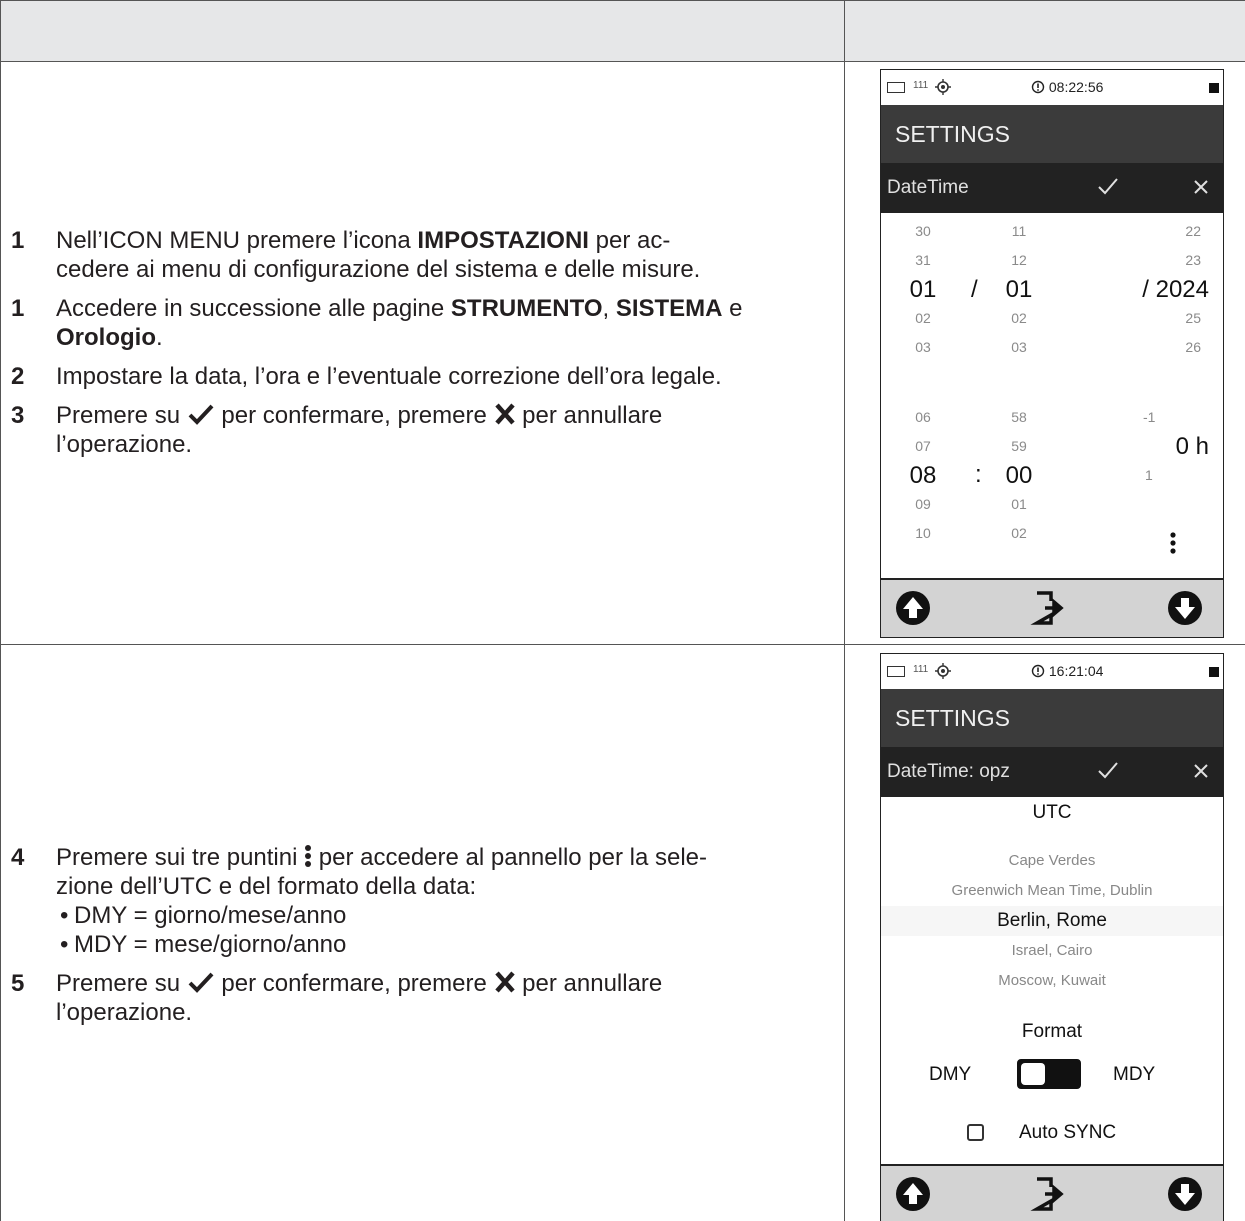  I want to click on picker-value: 12, so click(1019, 260).